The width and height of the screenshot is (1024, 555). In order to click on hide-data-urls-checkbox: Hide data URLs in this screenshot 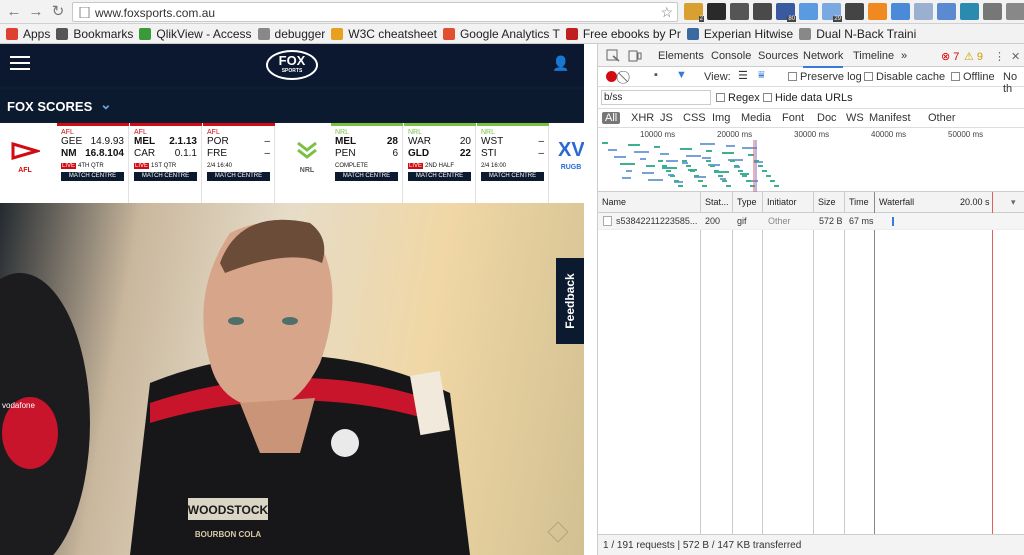, I will do `click(808, 98)`.